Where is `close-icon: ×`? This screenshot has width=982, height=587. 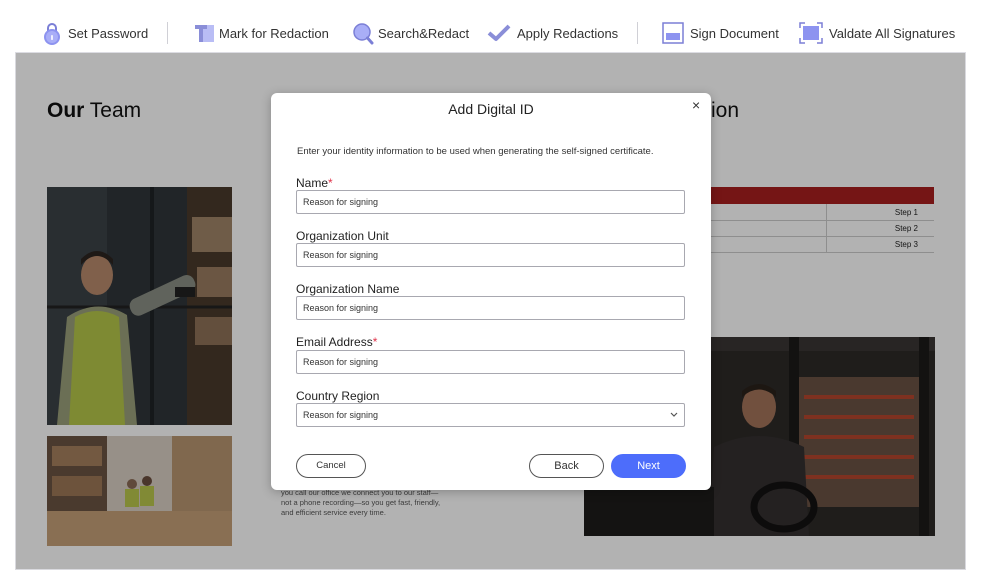
close-icon: × is located at coordinates (696, 105).